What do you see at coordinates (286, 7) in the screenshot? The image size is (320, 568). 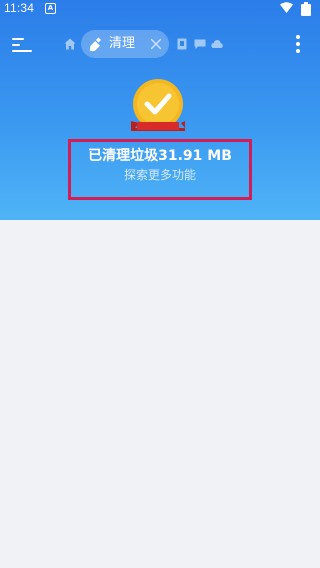 I see `wifi-icon` at bounding box center [286, 7].